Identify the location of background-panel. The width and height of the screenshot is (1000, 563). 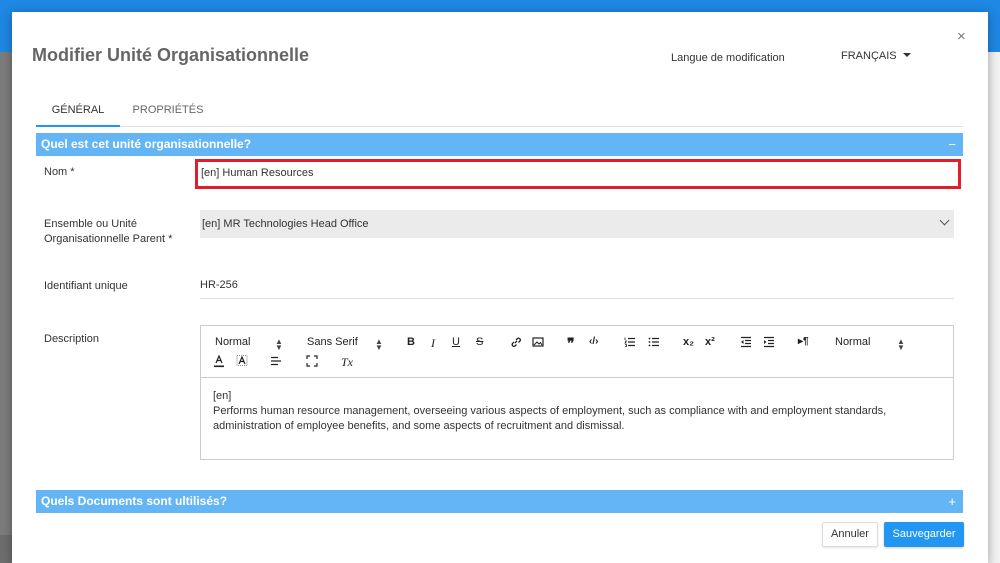
(994, 307).